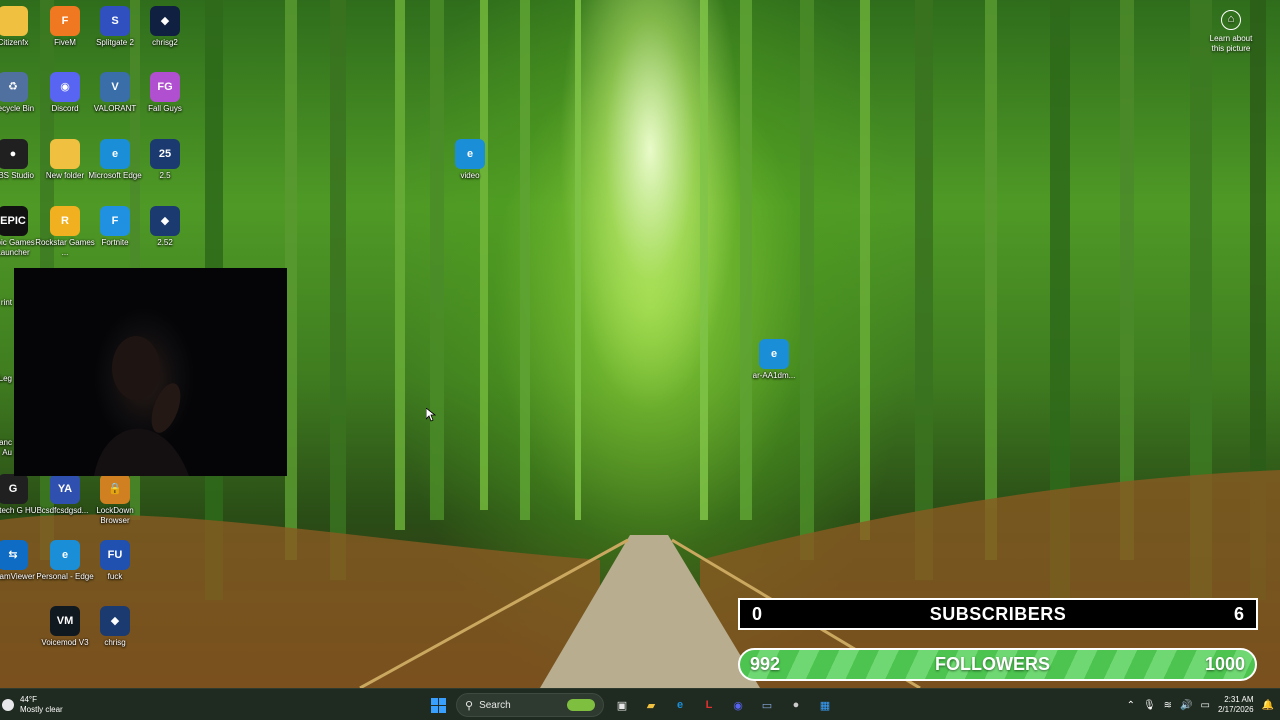  Describe the element at coordinates (14, 154) in the screenshot. I see `app-icon: ●` at that location.